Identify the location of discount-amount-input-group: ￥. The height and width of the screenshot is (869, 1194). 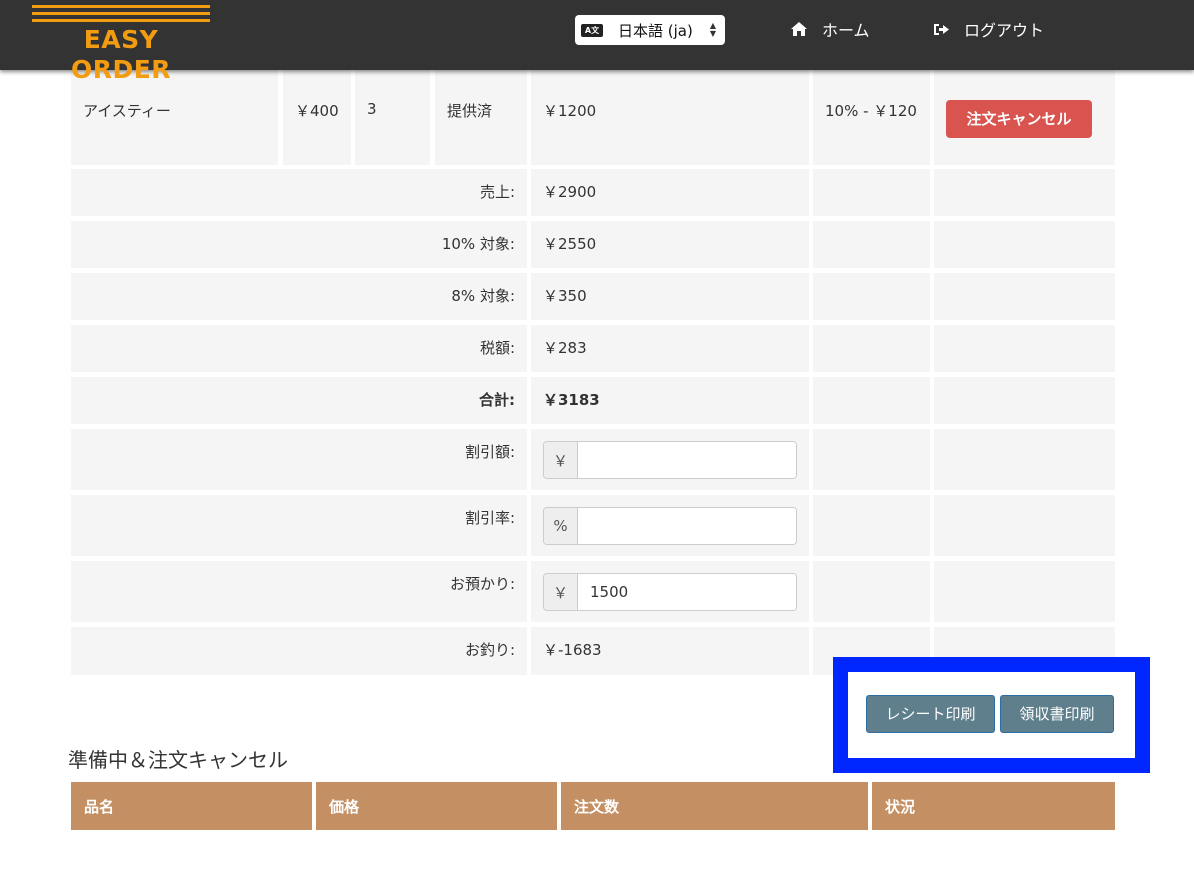
(670, 460).